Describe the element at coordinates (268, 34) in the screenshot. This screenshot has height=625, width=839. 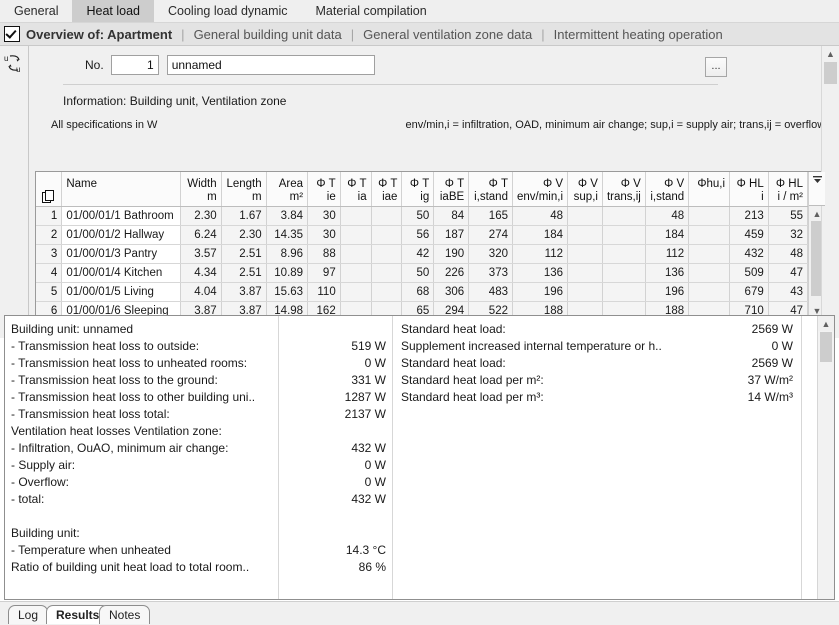
I see `link-general-building-unit-data: General building unit data` at that location.